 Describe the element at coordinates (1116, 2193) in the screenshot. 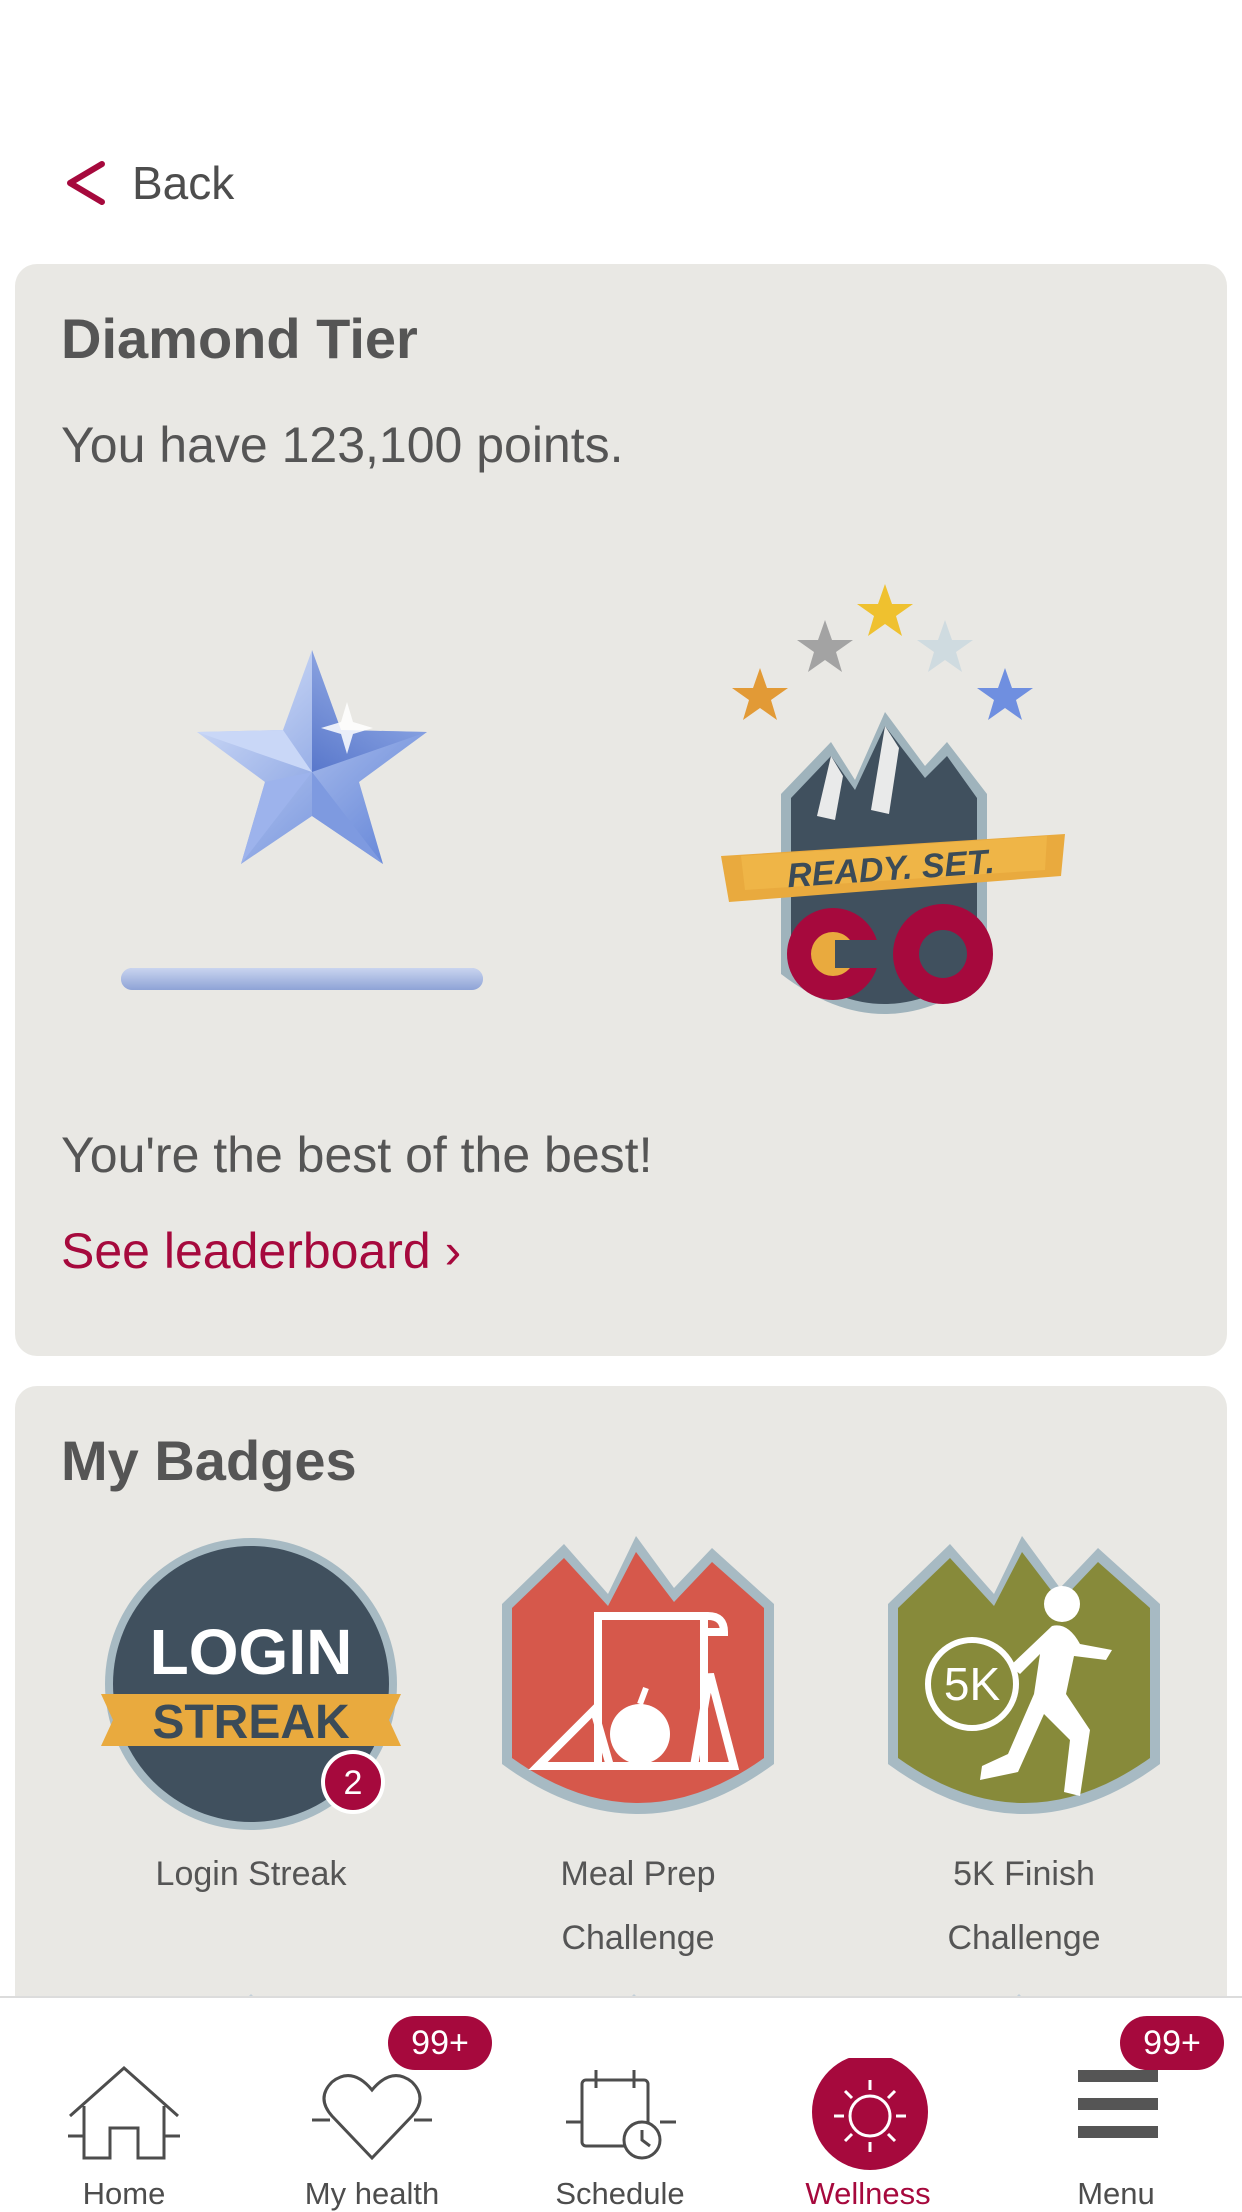

I see `tab-label: Menu` at that location.